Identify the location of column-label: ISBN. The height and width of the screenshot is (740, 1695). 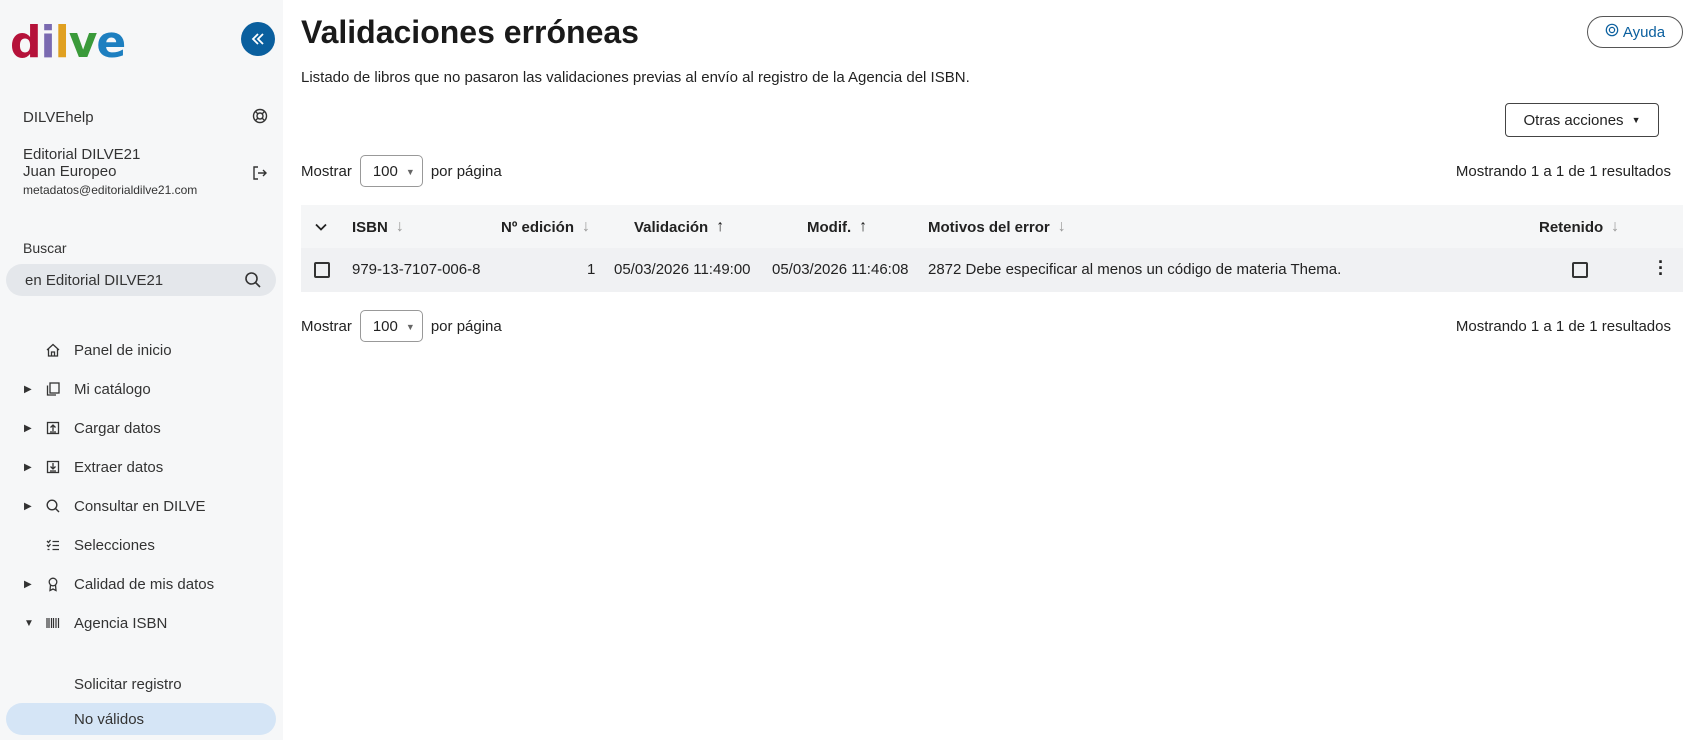
(370, 227).